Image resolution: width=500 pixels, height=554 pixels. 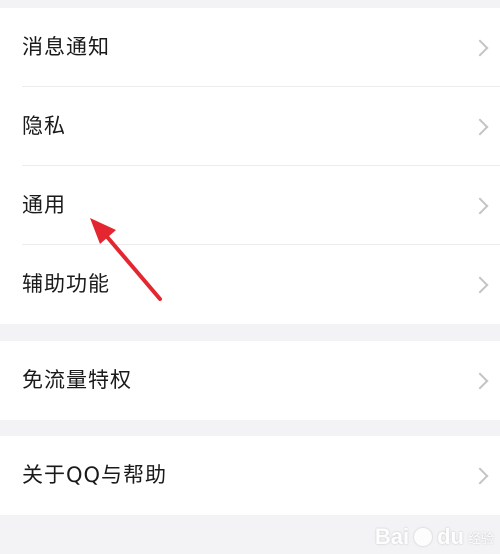 I want to click on settings-item-label: 辅助功能, so click(x=66, y=284).